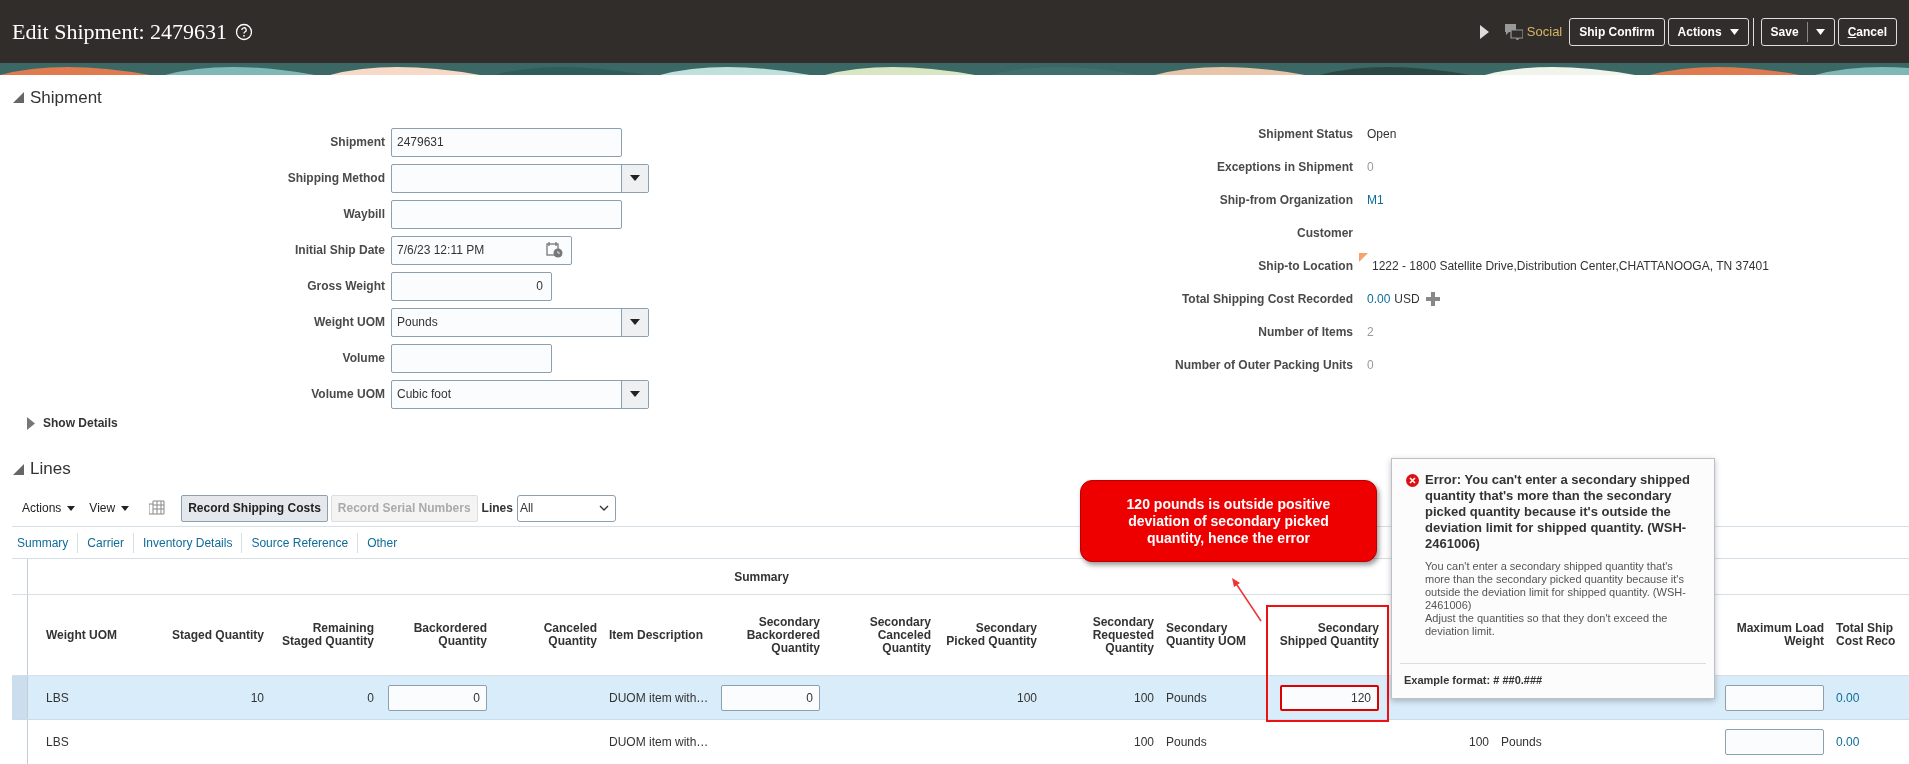  I want to click on error-title: Error: You can't enter a secondary shipped quantity that's more than the secondary picked quantity because it's outside the deviation limit for shipped quantity. (WSH-2461006), so click(1558, 512).